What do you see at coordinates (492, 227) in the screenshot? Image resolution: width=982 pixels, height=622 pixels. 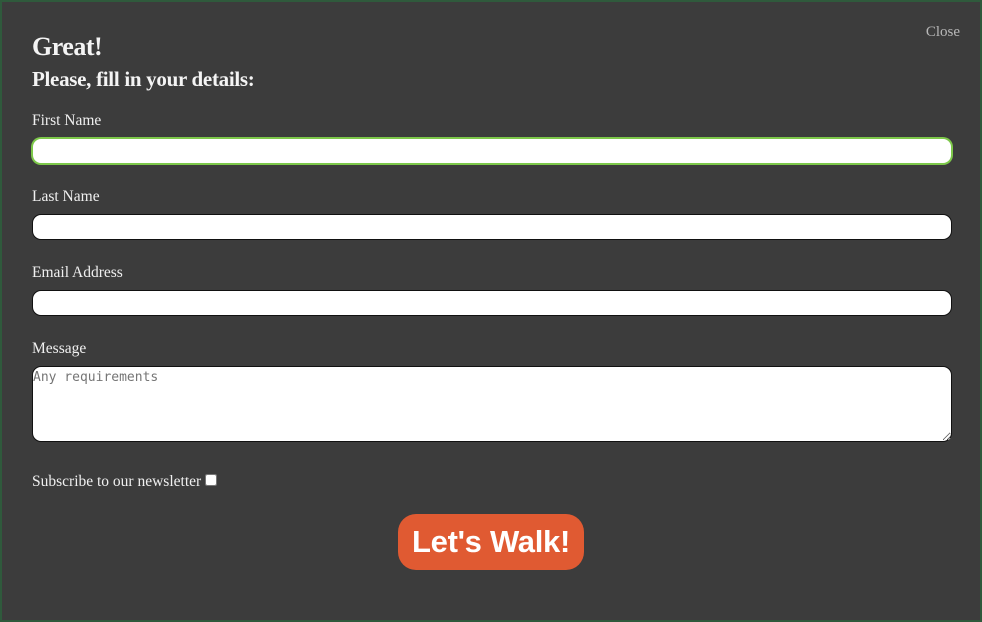 I see `last-name-field` at bounding box center [492, 227].